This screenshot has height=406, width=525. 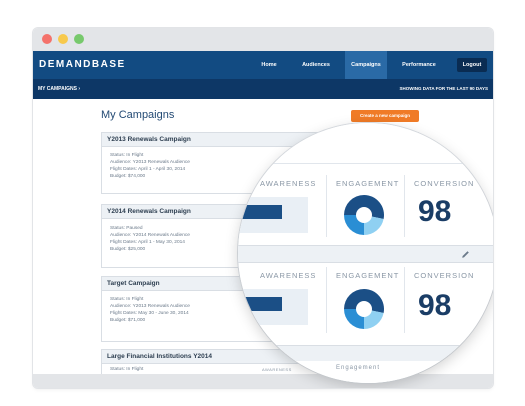 I want to click on status-line: Status: Paused, so click(x=126, y=228).